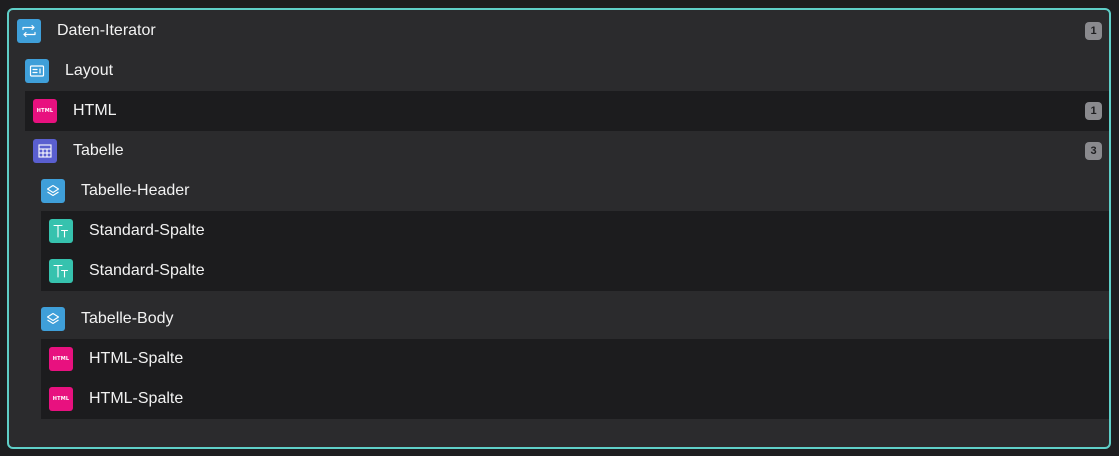  What do you see at coordinates (45, 151) in the screenshot?
I see `table-grid-icon` at bounding box center [45, 151].